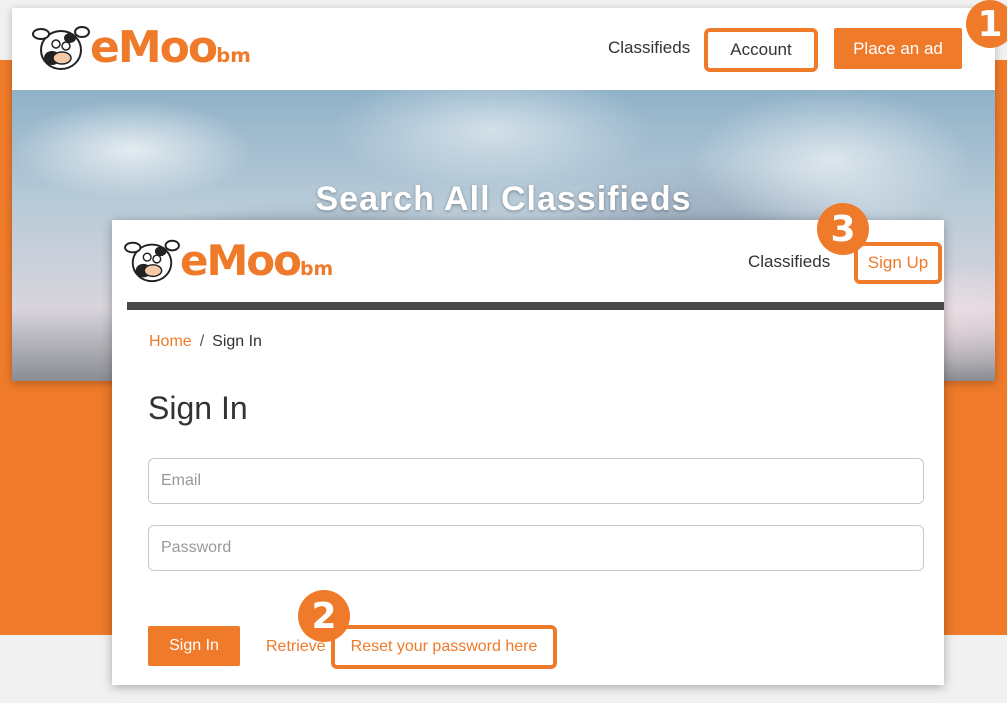 The image size is (1007, 703). I want to click on password-field, so click(536, 548).